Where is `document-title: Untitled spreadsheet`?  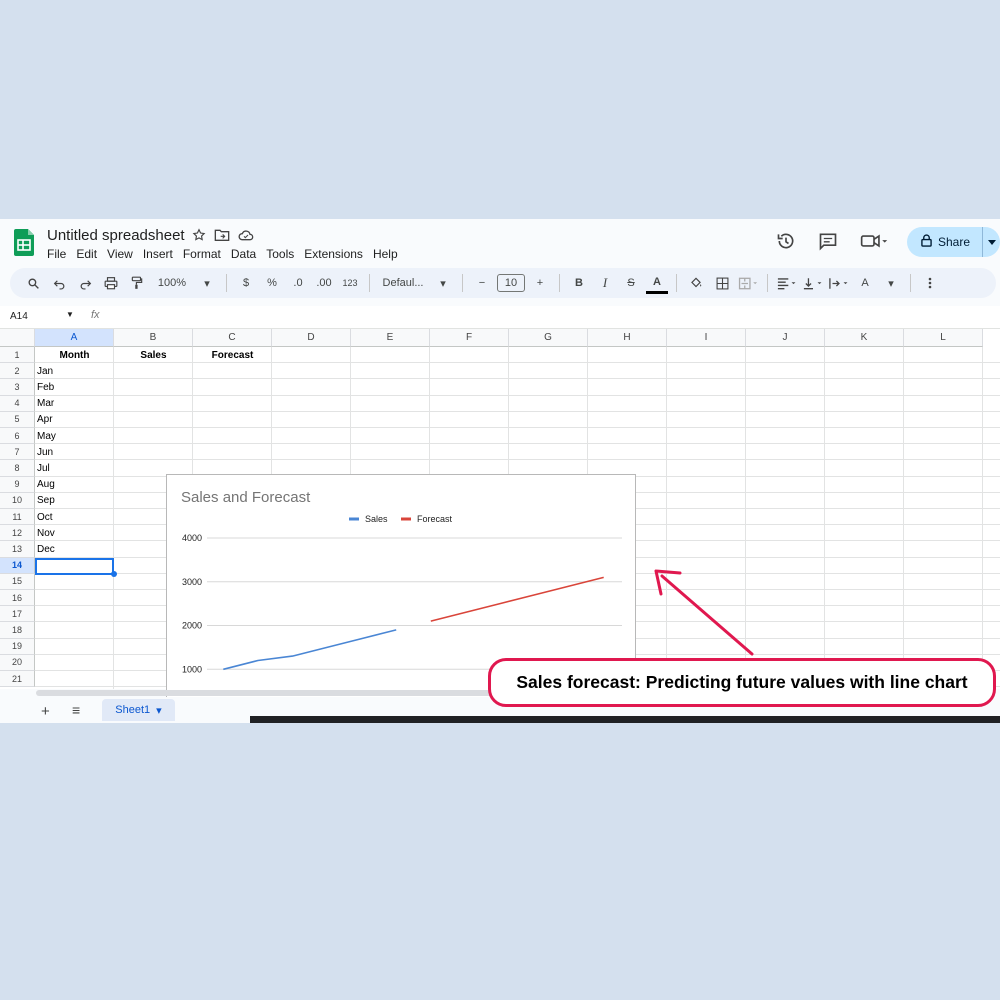
document-title: Untitled spreadsheet is located at coordinates (116, 235).